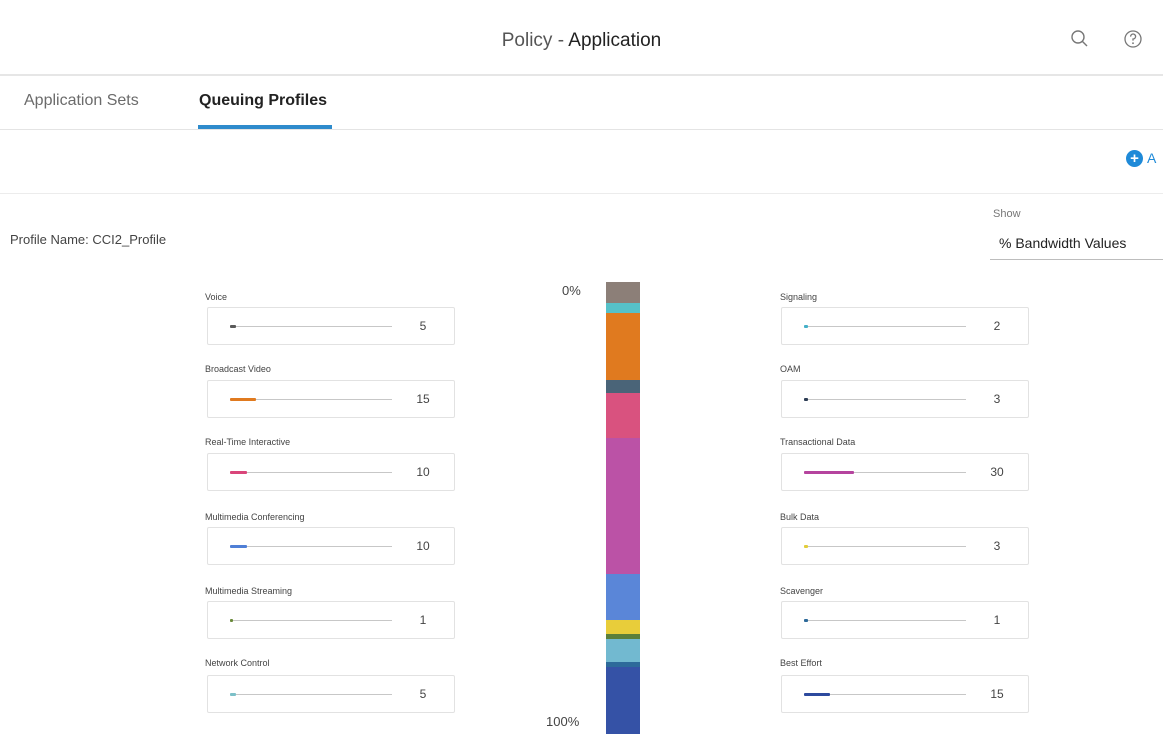  Describe the element at coordinates (237, 663) in the screenshot. I see `class-label-network-control: Network Control` at that location.